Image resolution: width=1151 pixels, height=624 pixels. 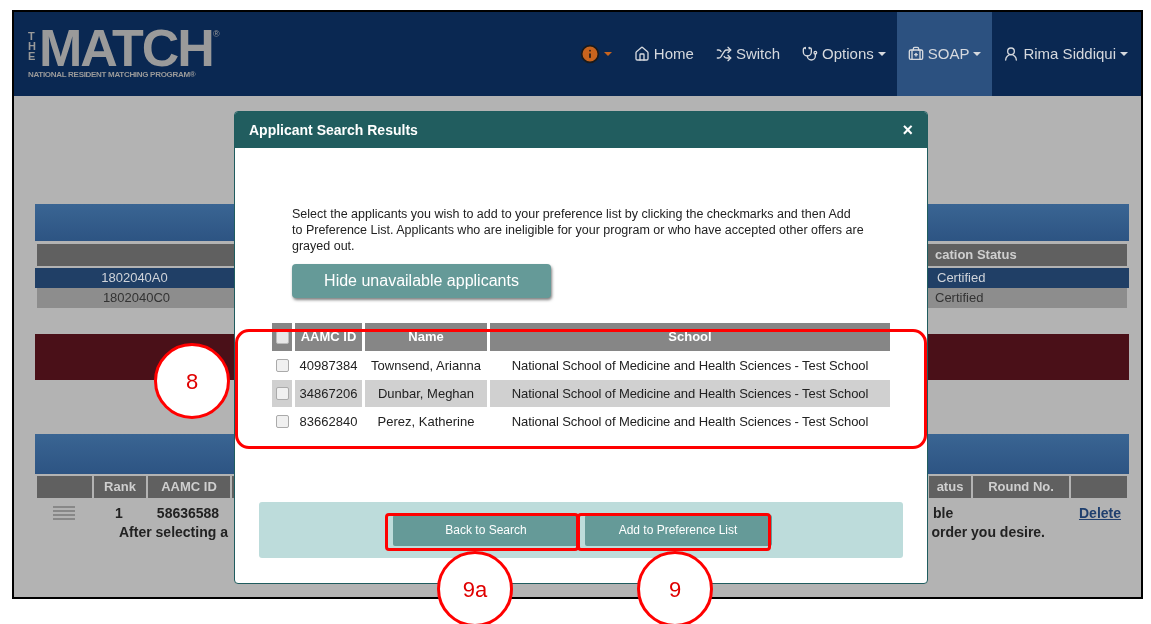 What do you see at coordinates (216, 33) in the screenshot?
I see `logo-registered-mark: ®` at bounding box center [216, 33].